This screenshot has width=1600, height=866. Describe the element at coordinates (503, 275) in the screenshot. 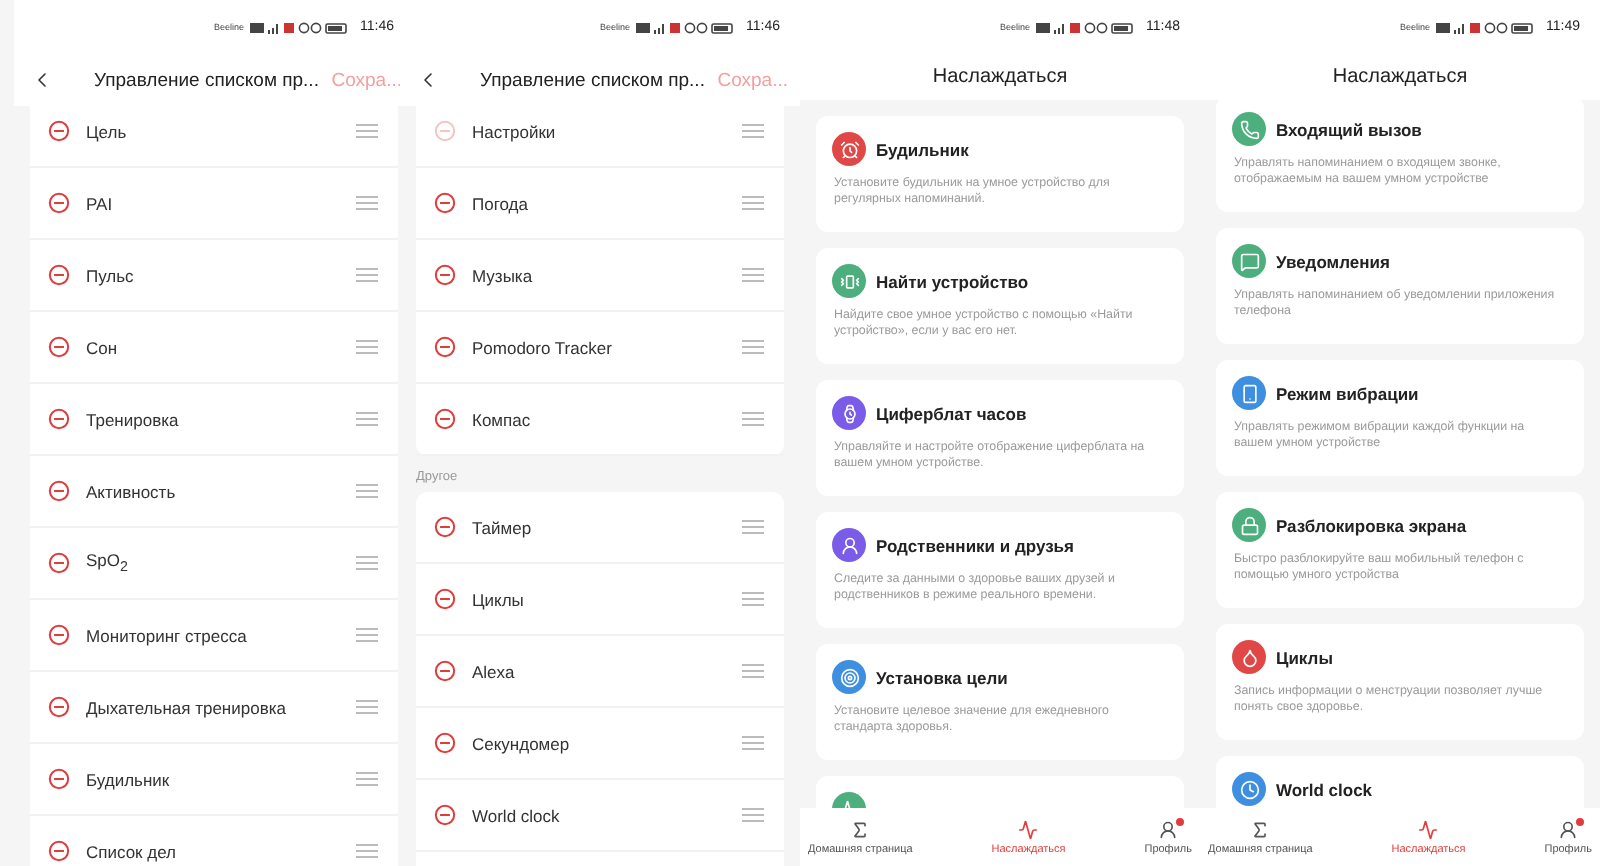

I see `list-item-label: Музыка` at that location.